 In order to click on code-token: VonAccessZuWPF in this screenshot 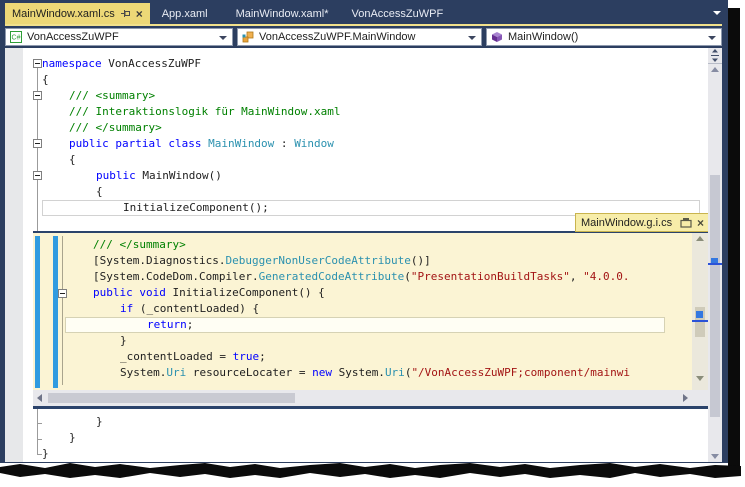, I will do `click(154, 63)`.